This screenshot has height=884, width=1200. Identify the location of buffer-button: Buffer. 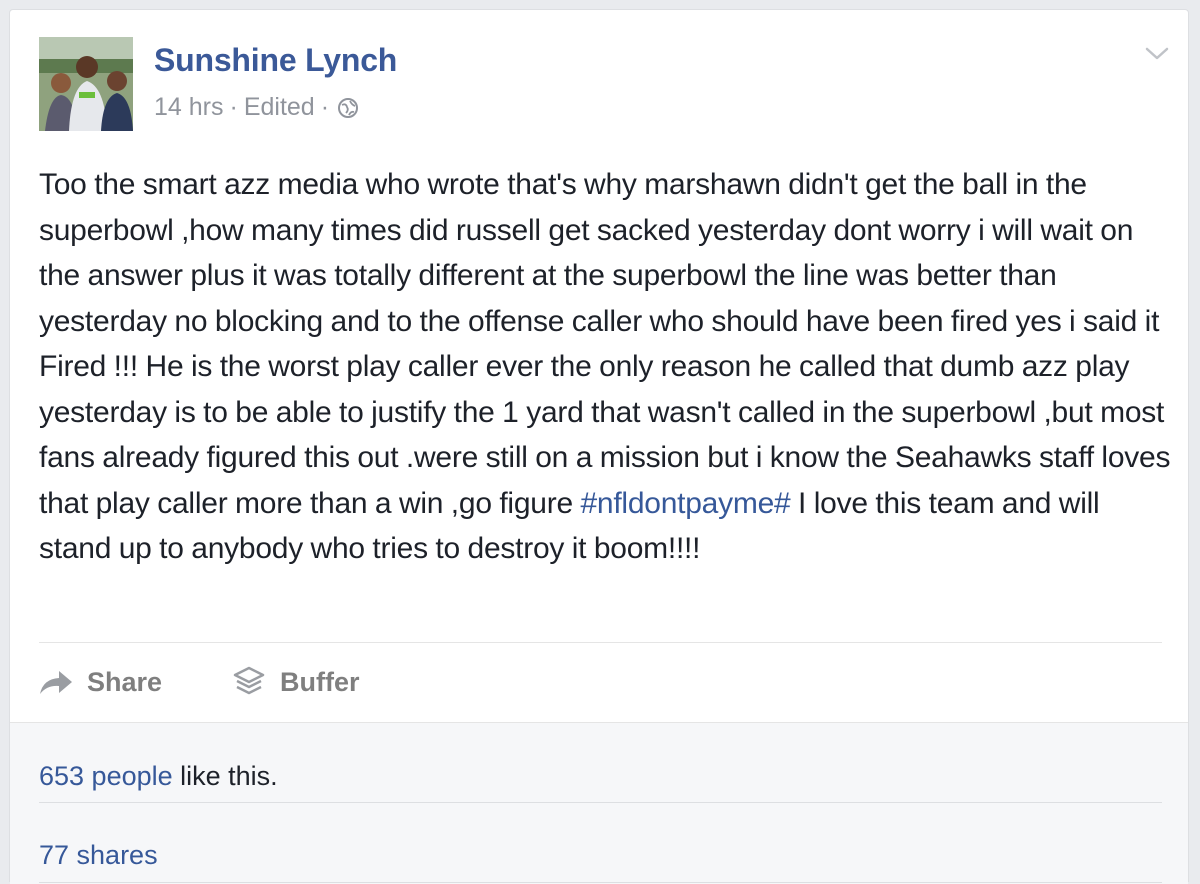
(296, 682).